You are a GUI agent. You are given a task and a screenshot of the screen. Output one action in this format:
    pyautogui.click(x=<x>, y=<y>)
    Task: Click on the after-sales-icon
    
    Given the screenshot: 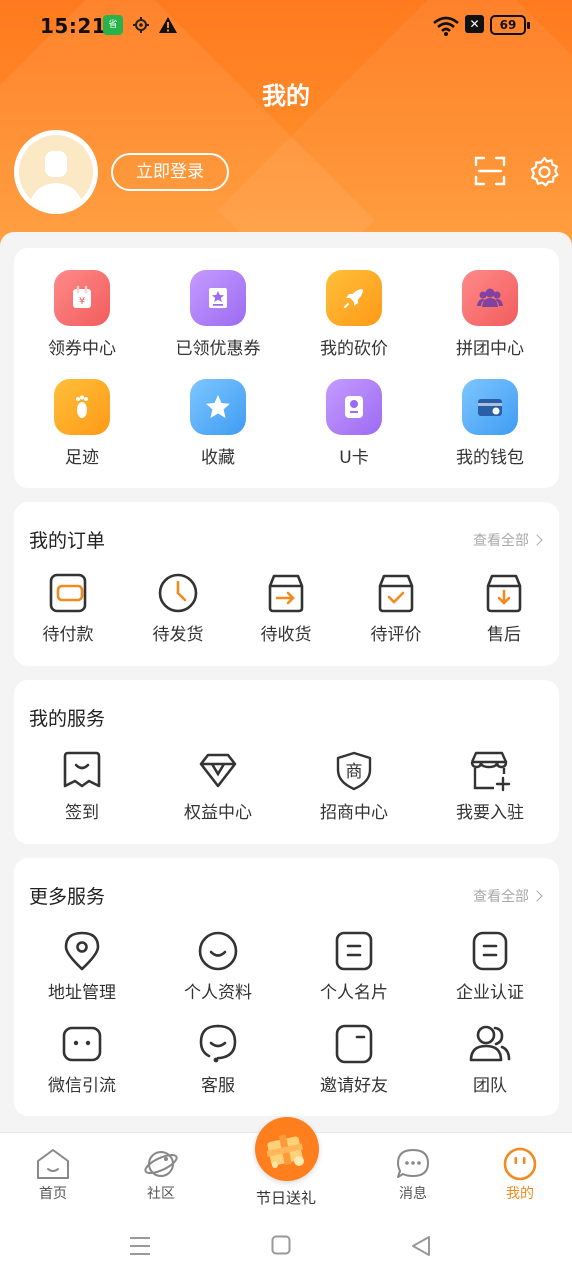 What is the action you would take?
    pyautogui.click(x=504, y=593)
    